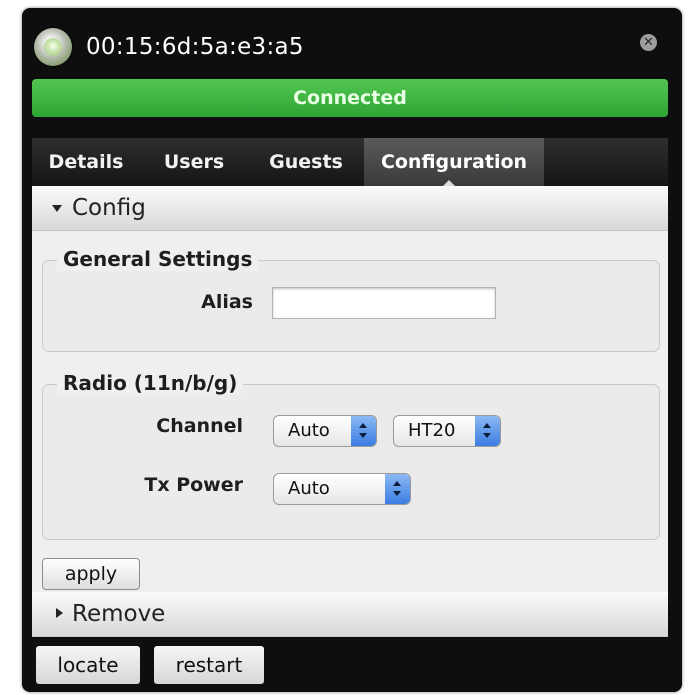 The image size is (692, 695). What do you see at coordinates (352, 44) in the screenshot?
I see `title-bar: 00:15:6d:5a:e3:a5 ✕` at bounding box center [352, 44].